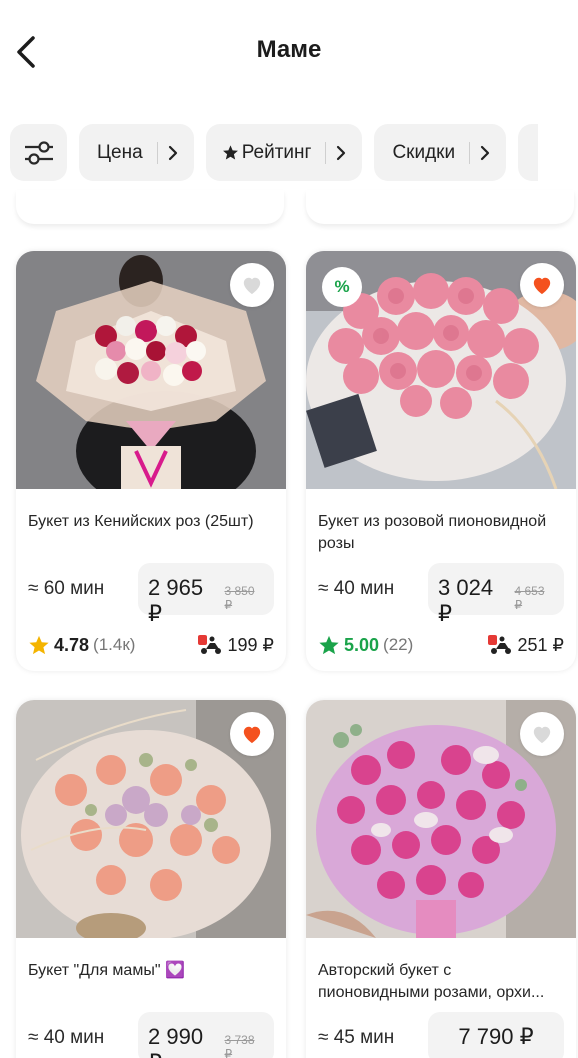 This screenshot has width=578, height=1058. I want to click on header: Маме, so click(289, 50).